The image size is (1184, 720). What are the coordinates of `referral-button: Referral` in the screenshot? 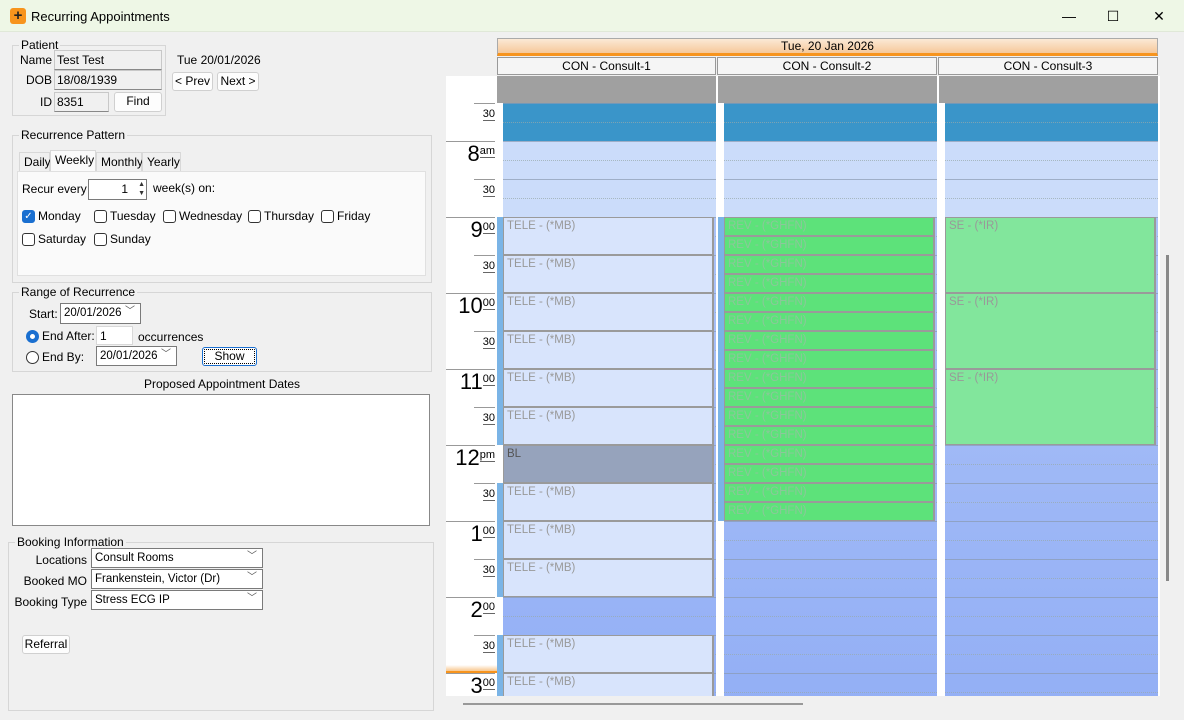 It's located at (46, 644).